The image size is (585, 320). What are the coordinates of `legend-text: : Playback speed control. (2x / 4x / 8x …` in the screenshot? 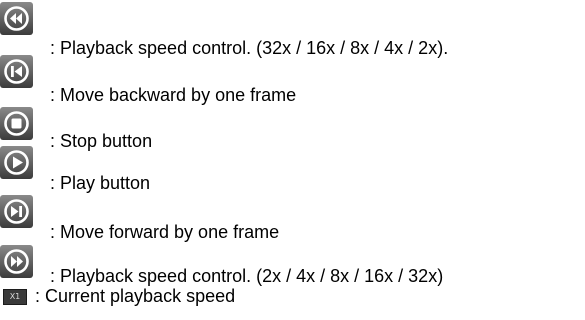 It's located at (247, 276).